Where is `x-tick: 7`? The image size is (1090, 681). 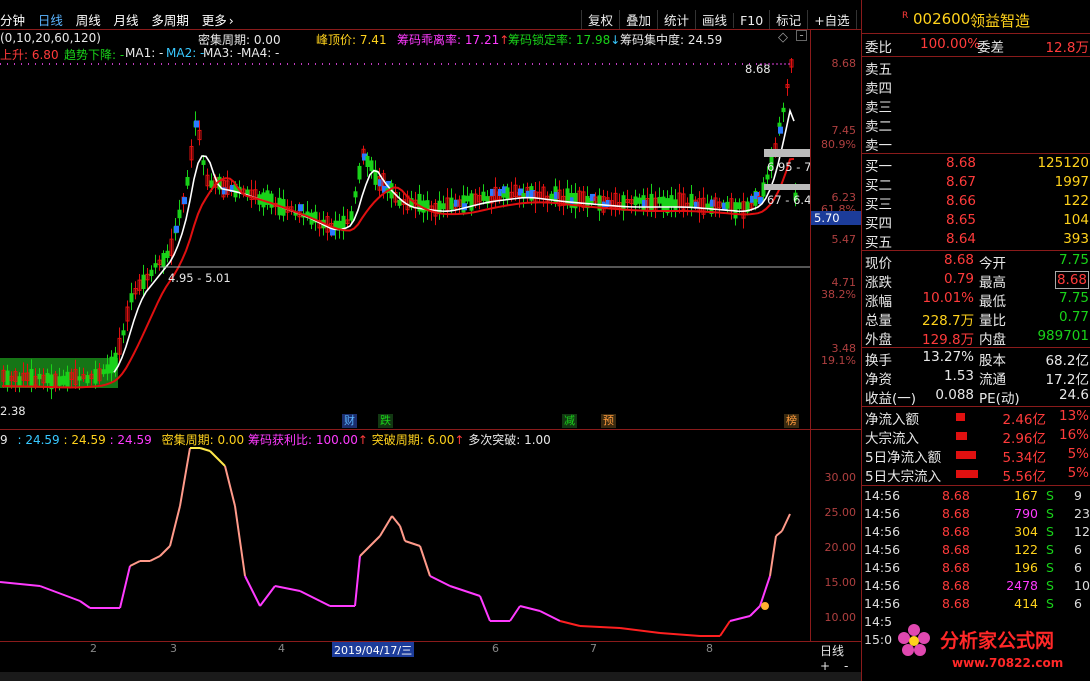
x-tick: 7 is located at coordinates (593, 648).